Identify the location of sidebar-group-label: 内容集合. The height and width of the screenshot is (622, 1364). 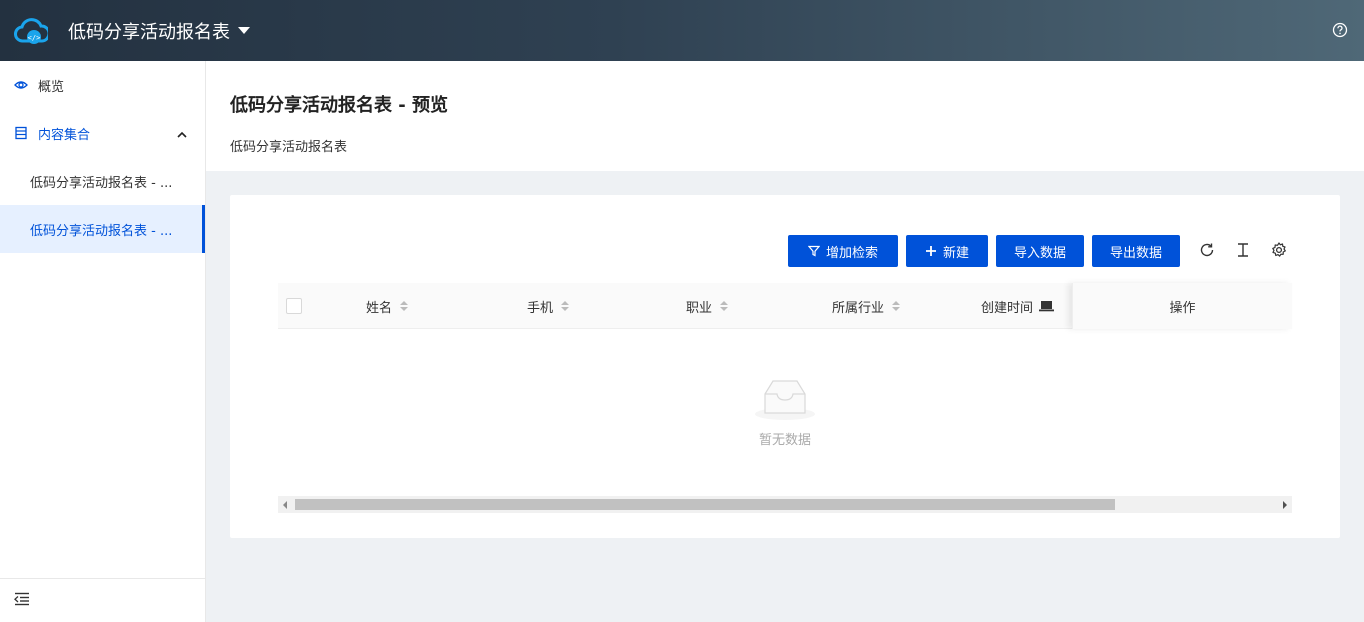
(64, 135).